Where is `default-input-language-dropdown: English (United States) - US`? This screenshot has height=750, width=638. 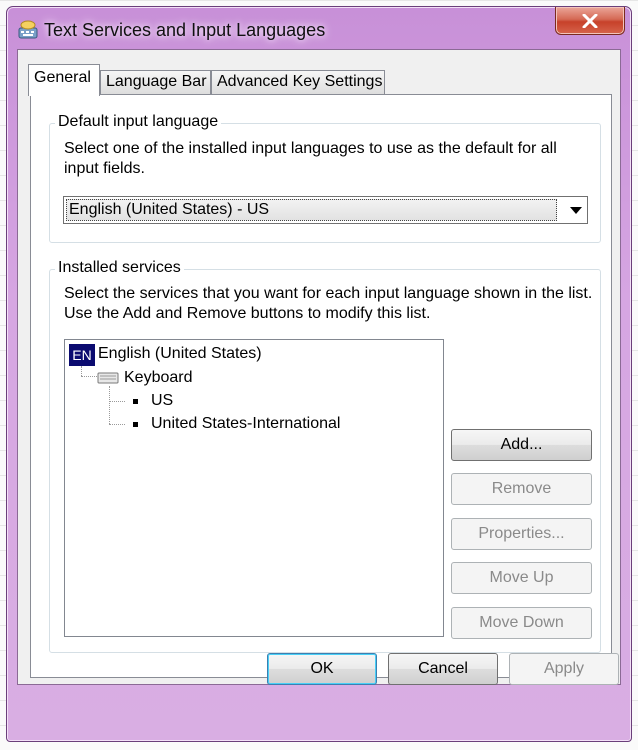
default-input-language-dropdown: English (United States) - US is located at coordinates (325, 210).